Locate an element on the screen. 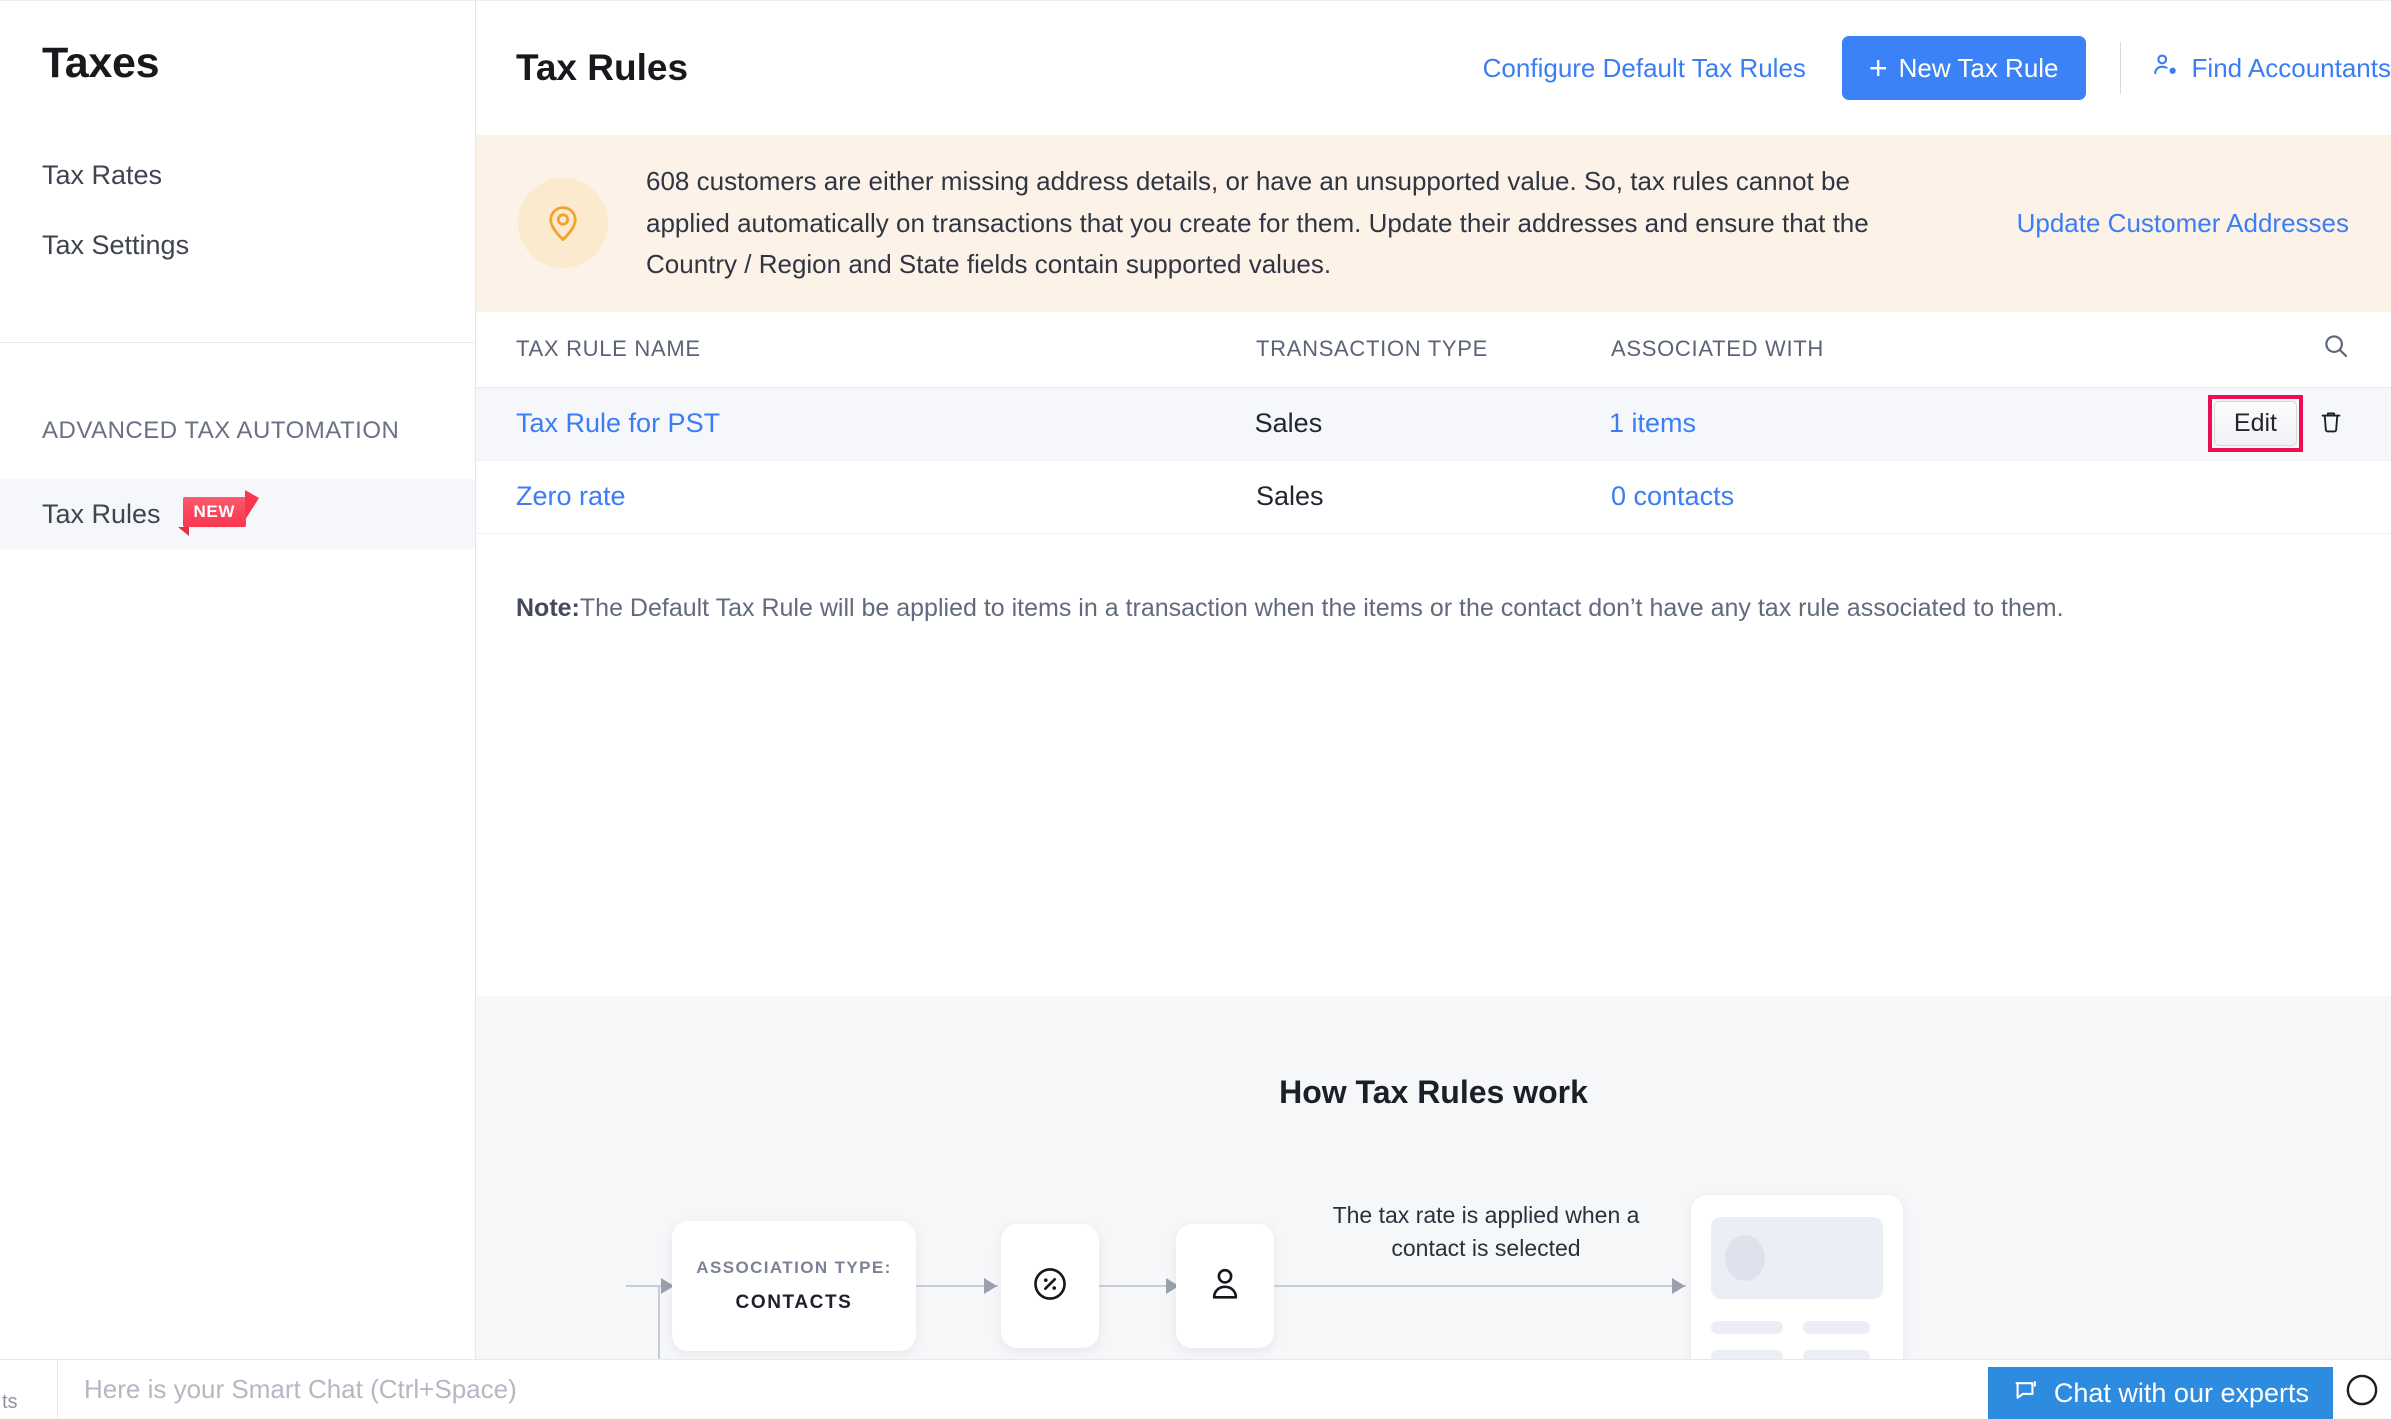 Image resolution: width=2391 pixels, height=1419 pixels. sidebar-item-tax-rates: Tax Rates is located at coordinates (237, 175).